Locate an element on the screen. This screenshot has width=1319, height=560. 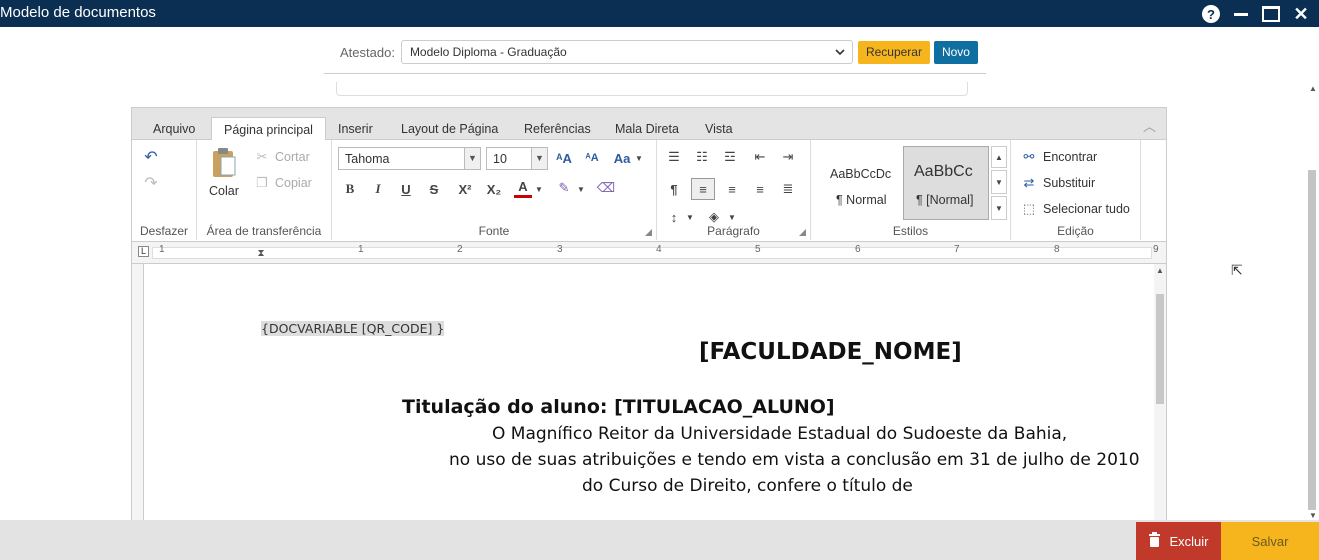
maximize-icon is located at coordinates (1271, 14).